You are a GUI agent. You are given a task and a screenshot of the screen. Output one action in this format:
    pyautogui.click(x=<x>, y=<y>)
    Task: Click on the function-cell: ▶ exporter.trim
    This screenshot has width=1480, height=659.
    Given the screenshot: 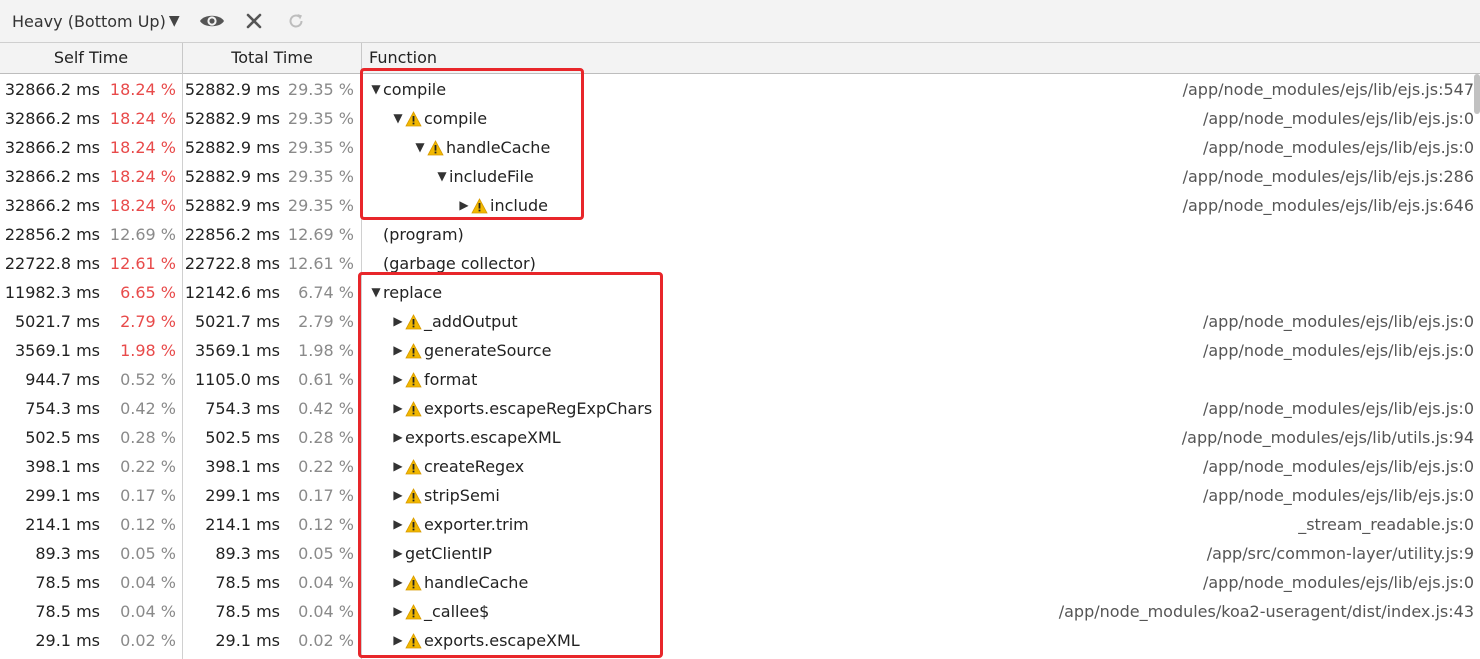 What is the action you would take?
    pyautogui.click(x=460, y=524)
    